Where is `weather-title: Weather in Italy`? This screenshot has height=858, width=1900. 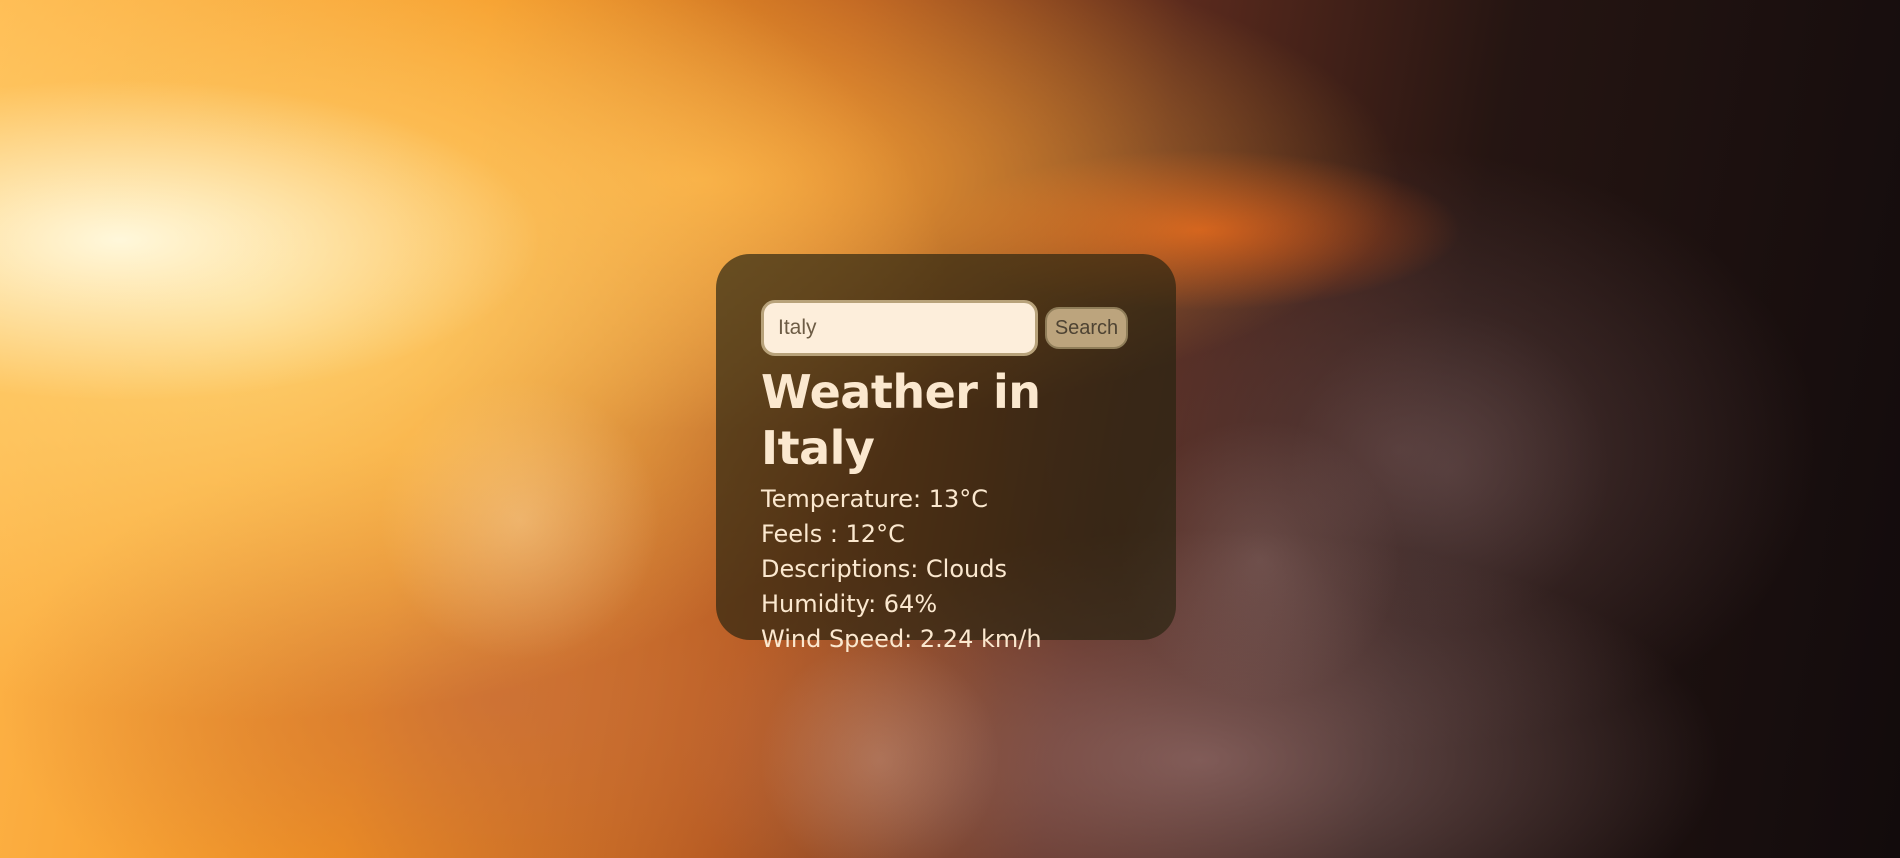 weather-title: Weather in Italy is located at coordinates (901, 420).